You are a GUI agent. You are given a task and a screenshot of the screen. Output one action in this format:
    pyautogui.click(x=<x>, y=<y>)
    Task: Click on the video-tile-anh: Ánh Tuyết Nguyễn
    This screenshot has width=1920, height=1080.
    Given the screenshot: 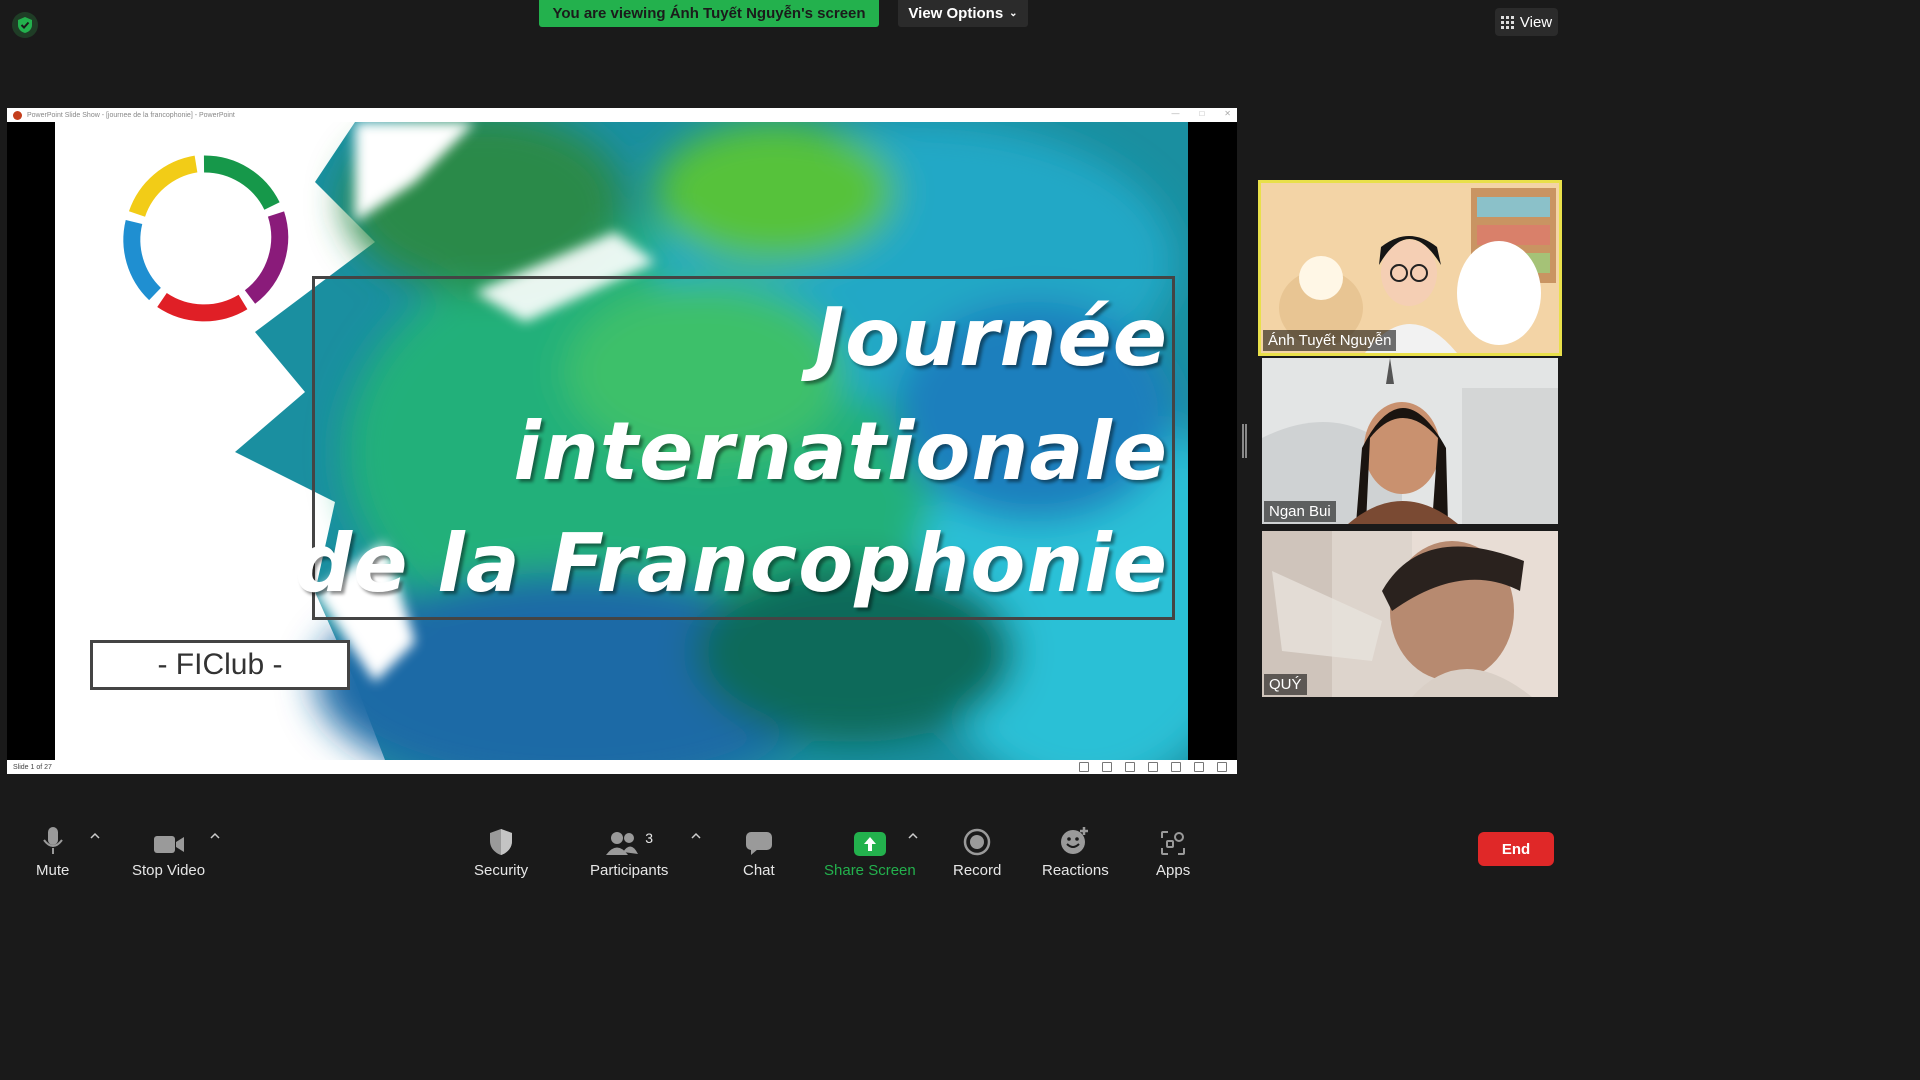 What is the action you would take?
    pyautogui.click(x=1410, y=268)
    